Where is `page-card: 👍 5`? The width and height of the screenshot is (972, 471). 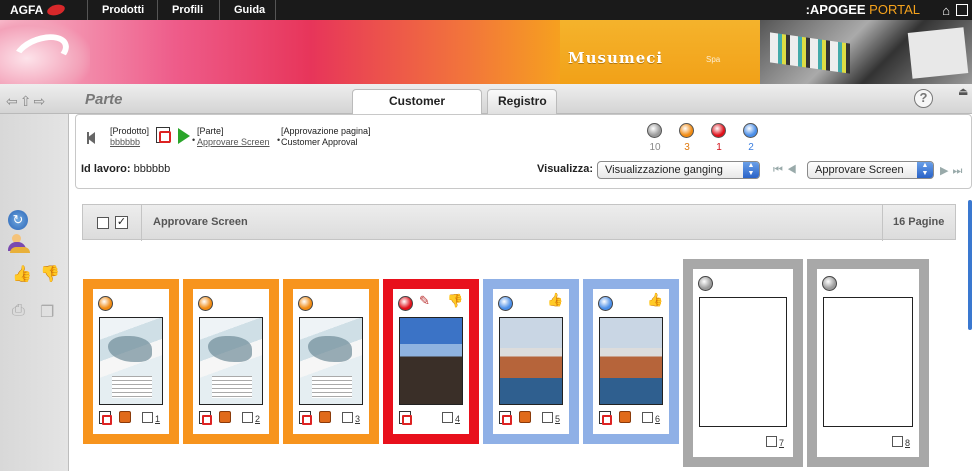 page-card: 👍 5 is located at coordinates (531, 361).